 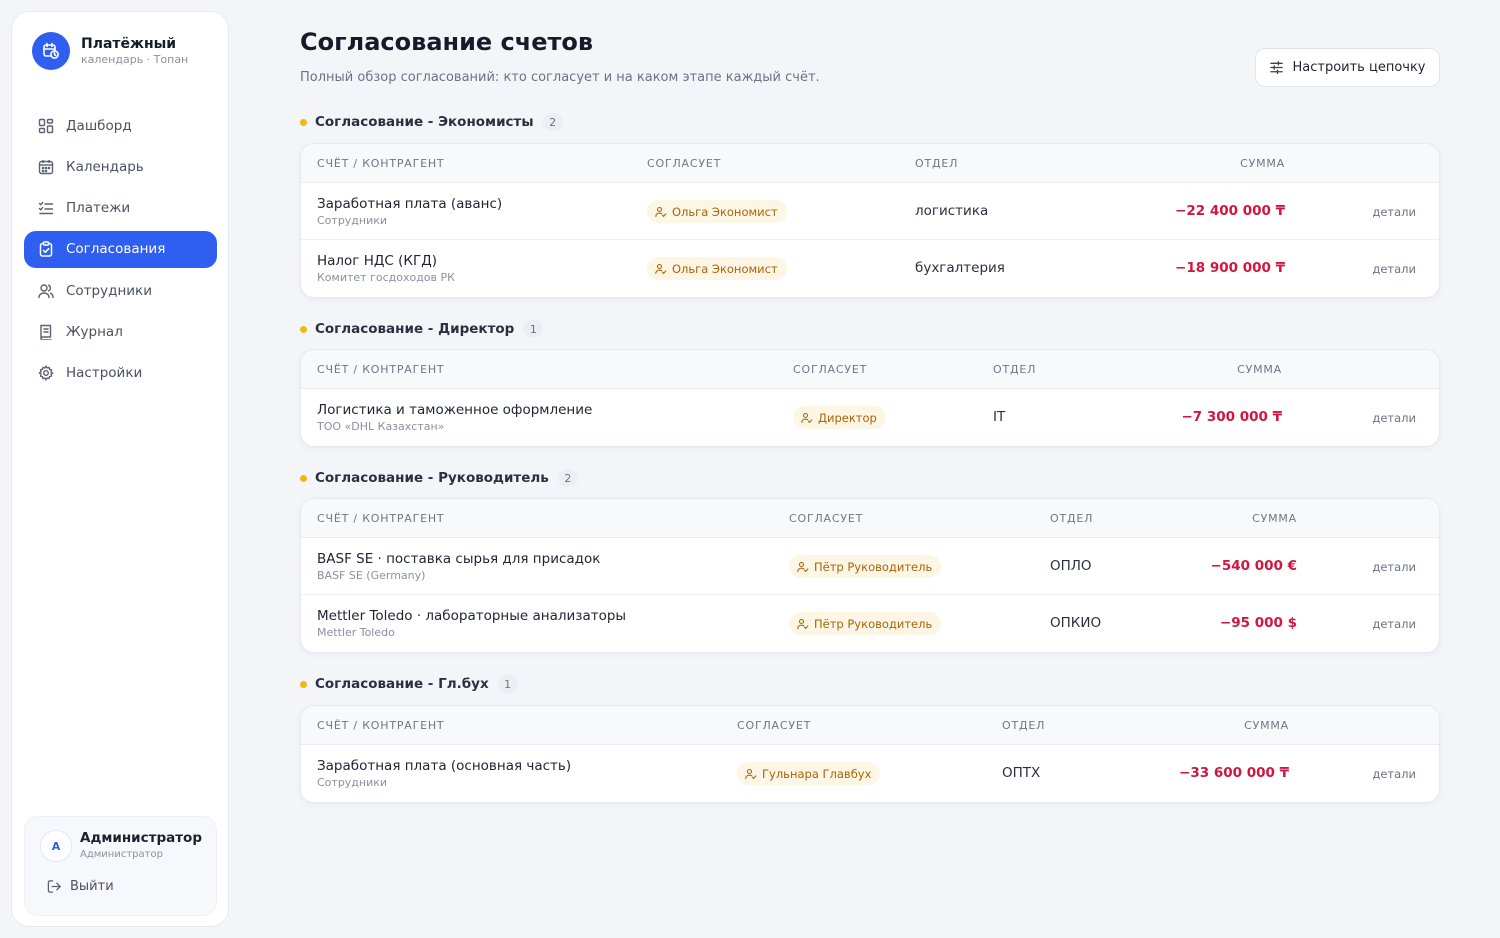 I want to click on sidebar-item-label: Дашборд, so click(x=99, y=125).